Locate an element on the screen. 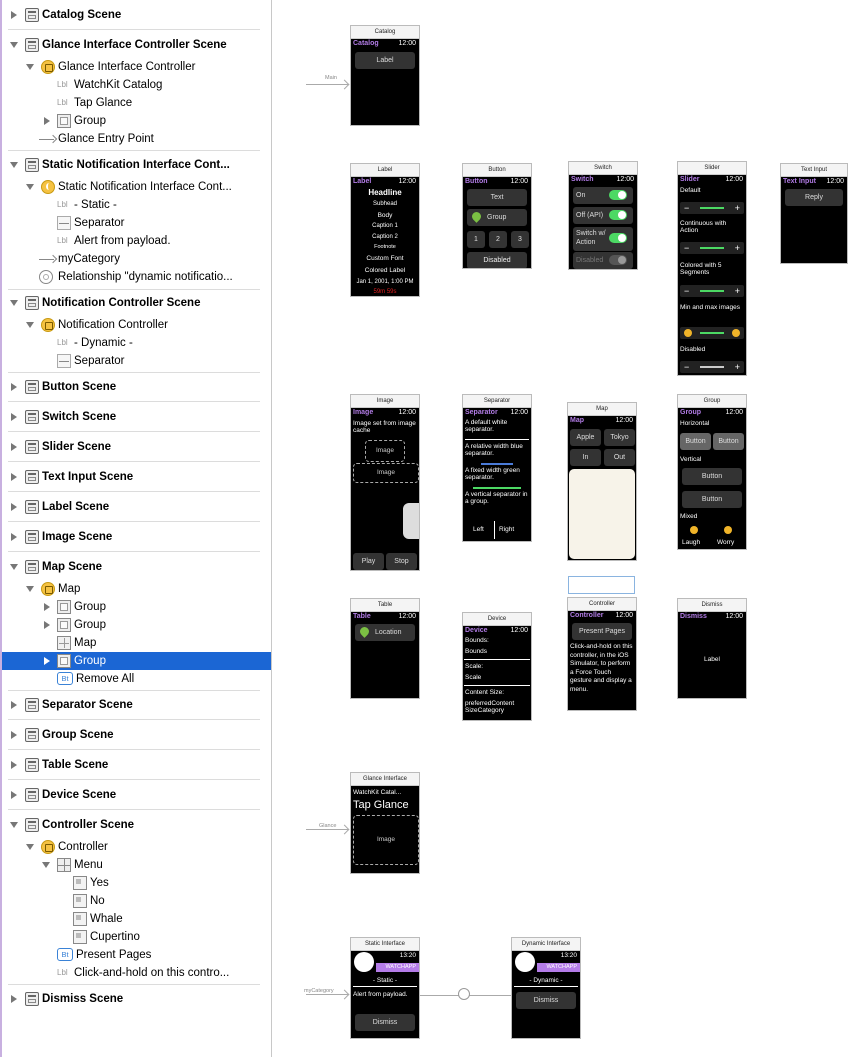 The height and width of the screenshot is (1057, 867). textinput-controller: Text Input Text Input 12:00 Reply is located at coordinates (814, 213).